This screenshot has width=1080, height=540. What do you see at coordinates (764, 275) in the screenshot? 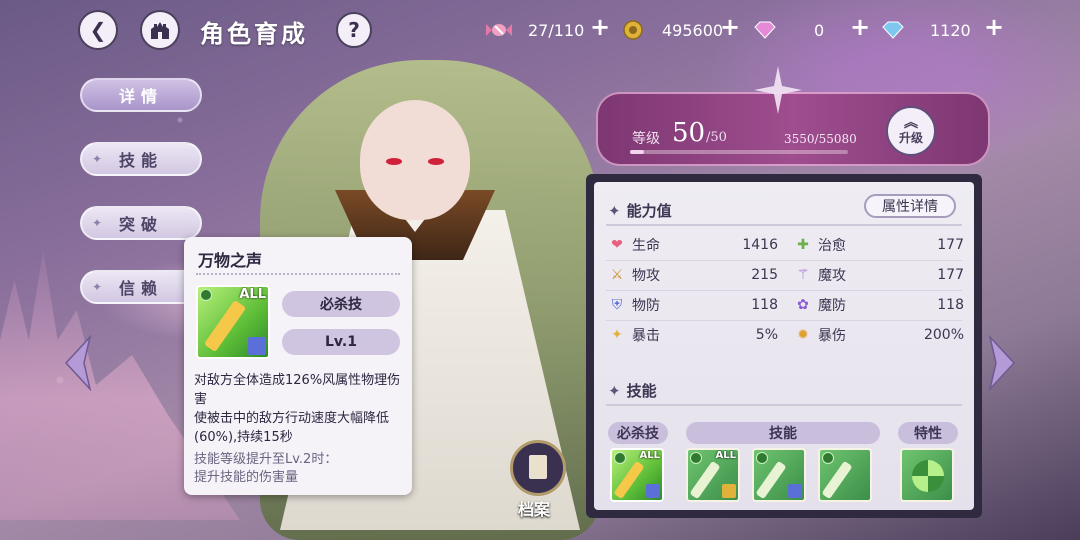
I see `stat-value: 215` at bounding box center [764, 275].